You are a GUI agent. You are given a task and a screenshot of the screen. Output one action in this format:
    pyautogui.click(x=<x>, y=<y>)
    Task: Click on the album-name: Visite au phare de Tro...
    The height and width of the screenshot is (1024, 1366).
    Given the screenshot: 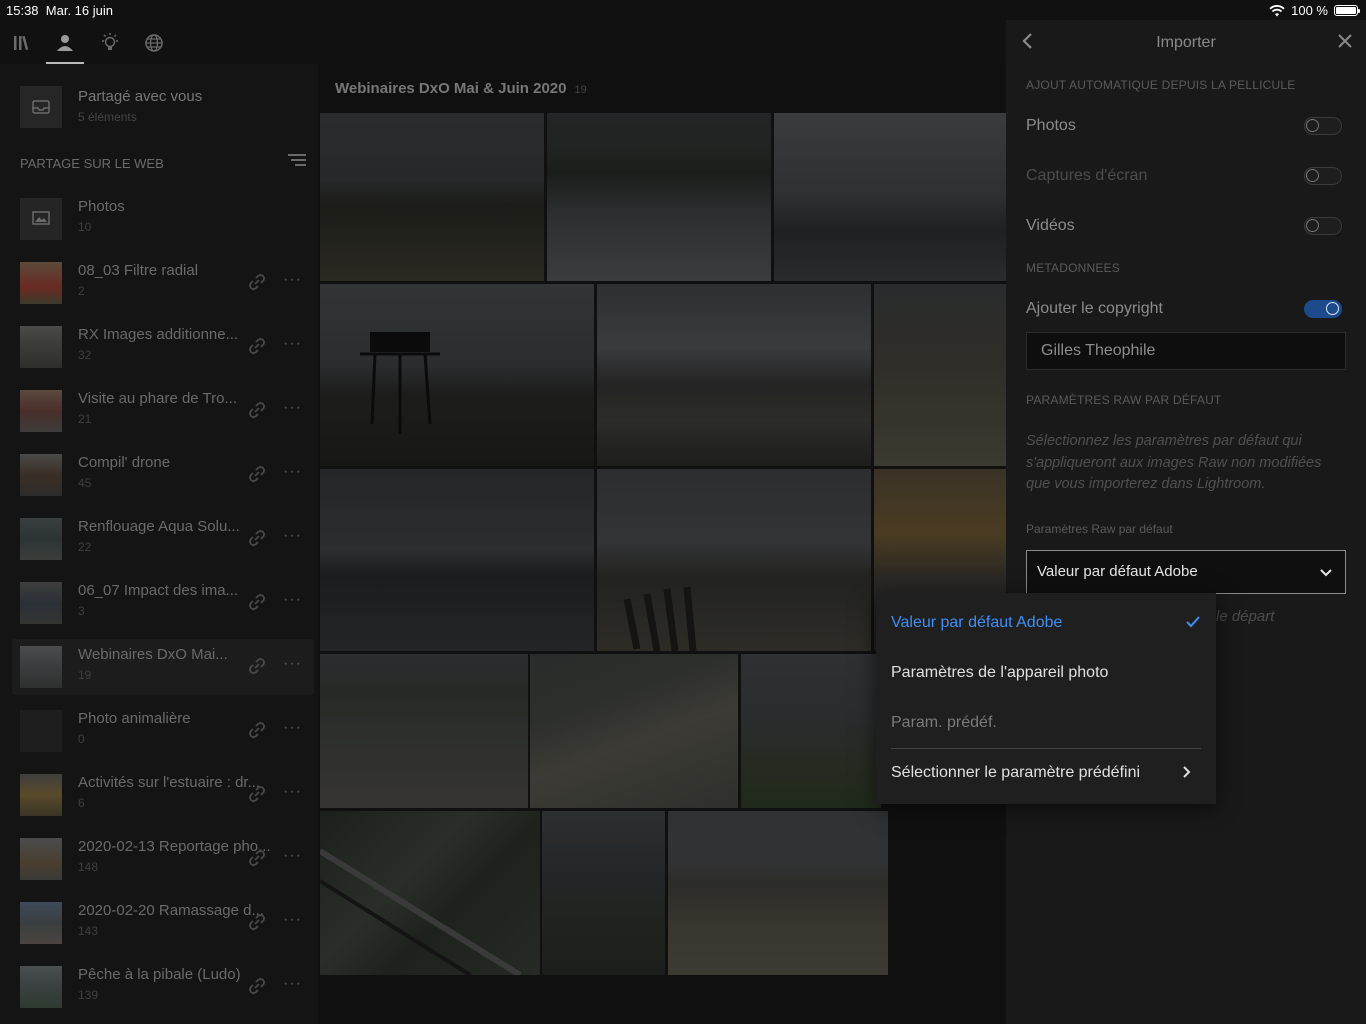 What is the action you would take?
    pyautogui.click(x=157, y=398)
    